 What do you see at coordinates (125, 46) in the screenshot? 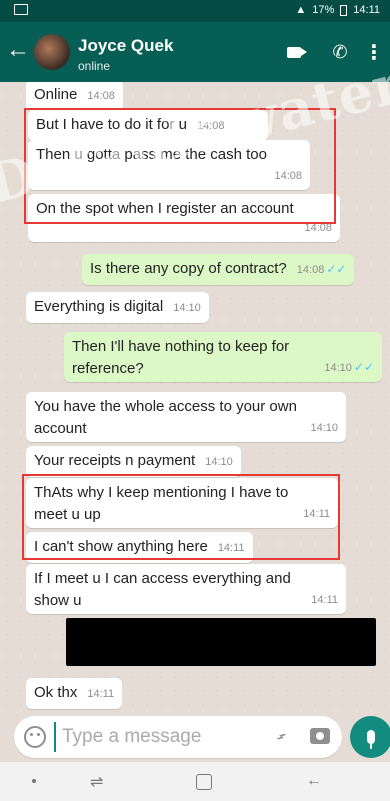
I see `contact-name: Joyce Quek` at bounding box center [125, 46].